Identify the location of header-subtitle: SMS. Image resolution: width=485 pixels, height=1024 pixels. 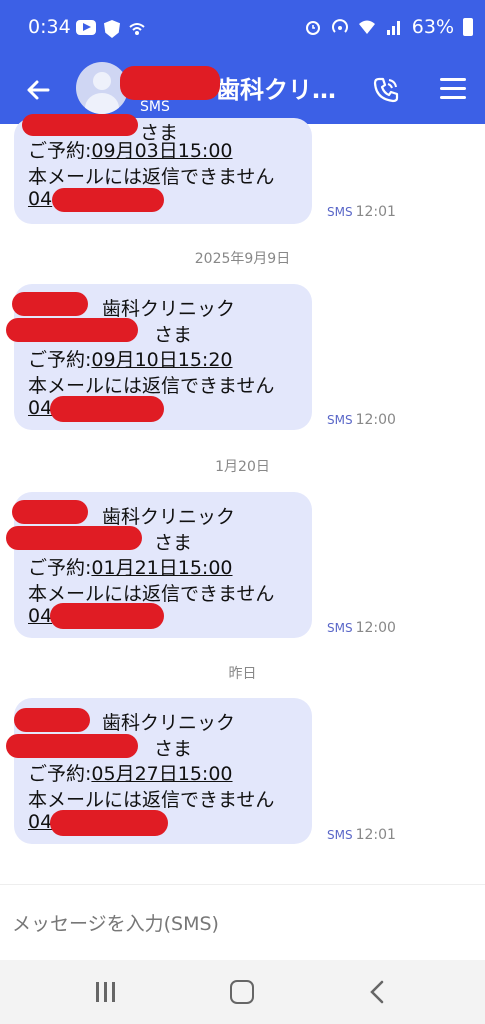
(155, 107).